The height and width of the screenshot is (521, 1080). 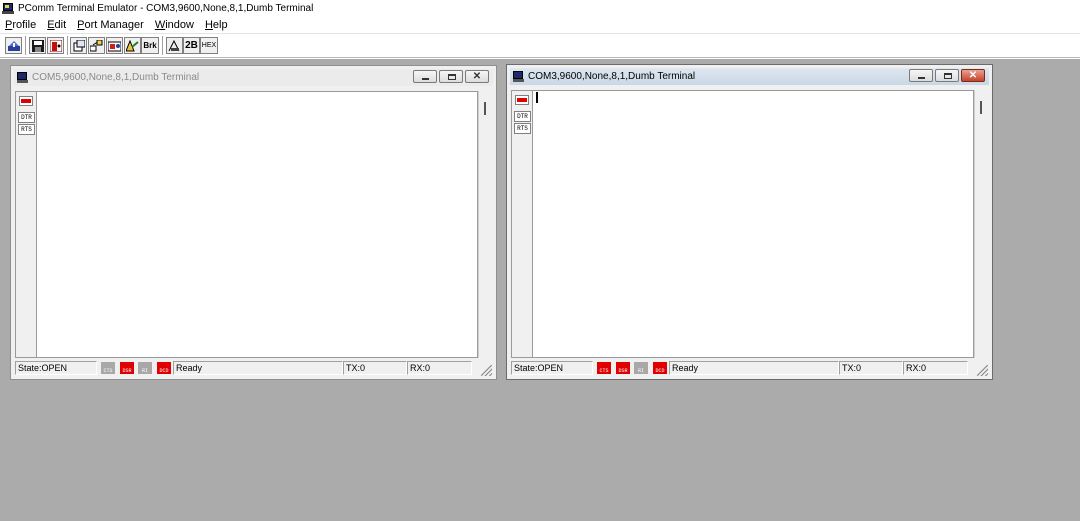 I want to click on script-button, so click(x=132, y=45).